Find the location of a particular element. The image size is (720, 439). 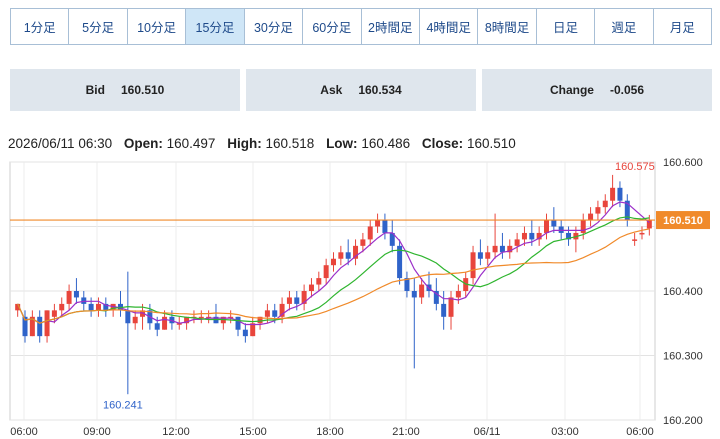

change-label: Change is located at coordinates (571, 90).